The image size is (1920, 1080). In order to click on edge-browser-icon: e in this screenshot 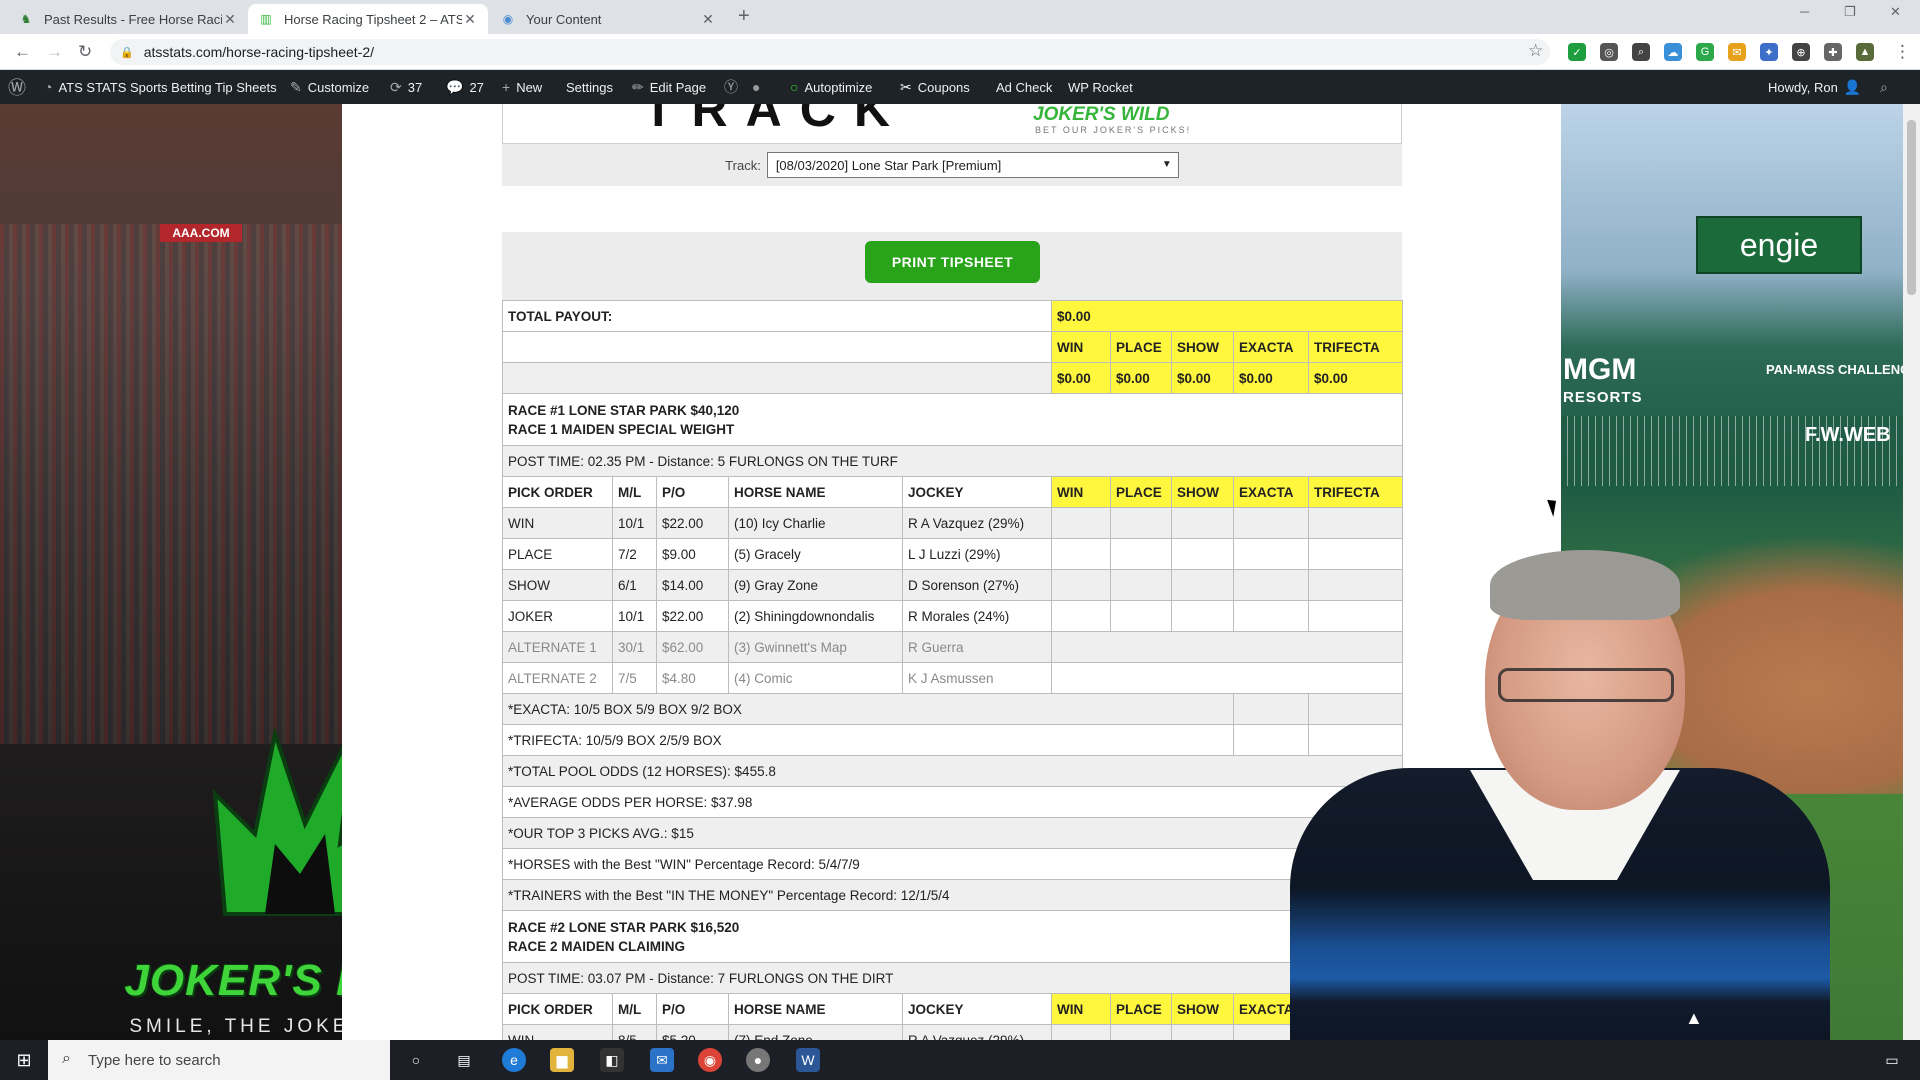, I will do `click(514, 1060)`.